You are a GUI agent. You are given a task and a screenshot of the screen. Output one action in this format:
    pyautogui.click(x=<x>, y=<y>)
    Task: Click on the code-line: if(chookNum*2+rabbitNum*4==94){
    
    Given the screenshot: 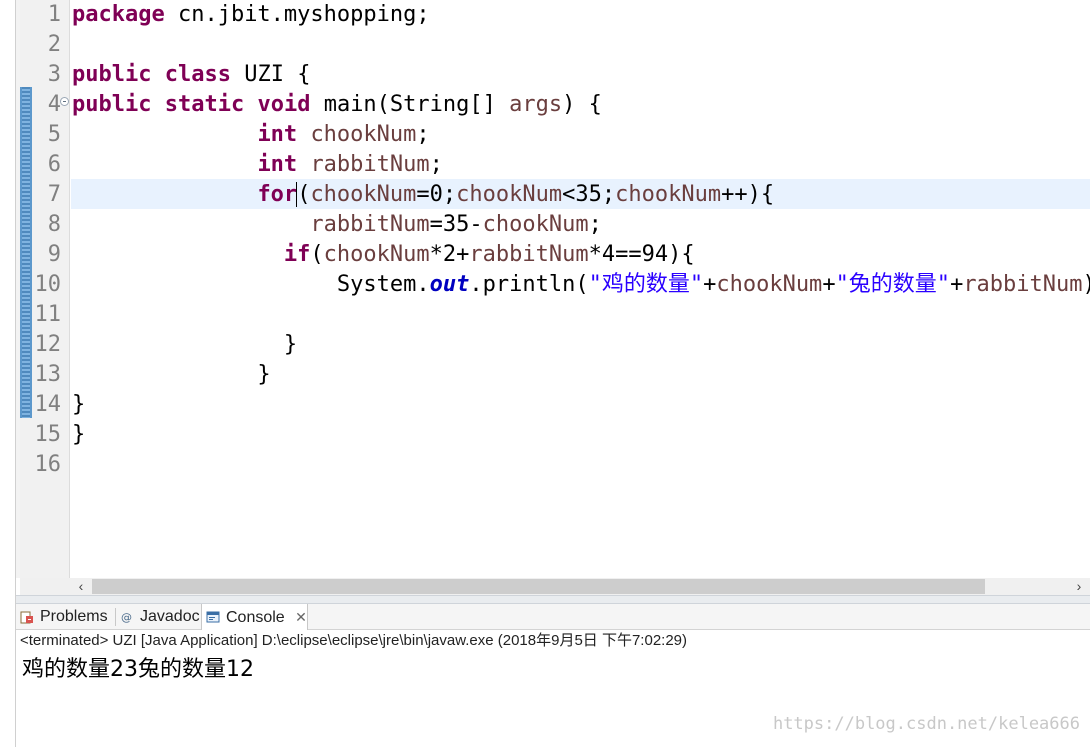 What is the action you would take?
    pyautogui.click(x=581, y=255)
    